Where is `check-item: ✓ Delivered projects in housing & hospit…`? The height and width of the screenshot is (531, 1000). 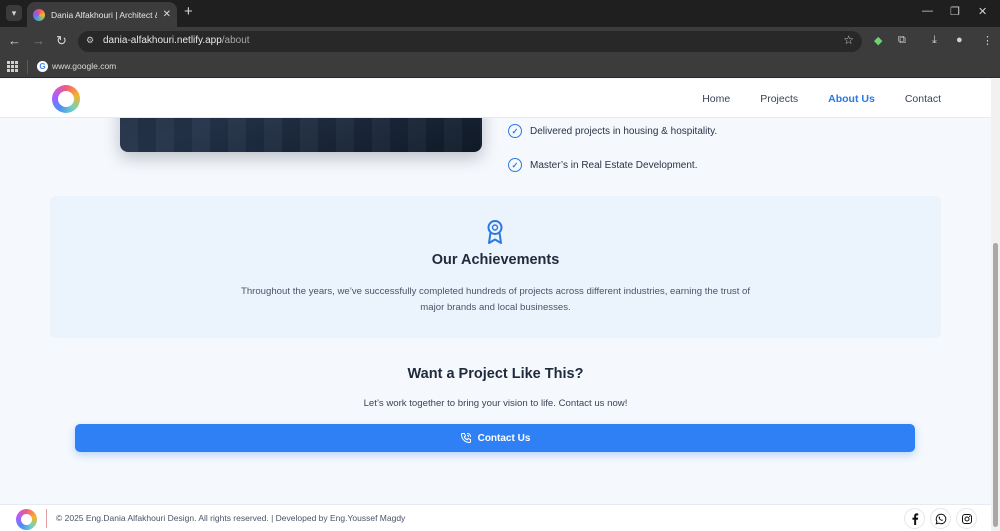 check-item: ✓ Delivered projects in housing & hospit… is located at coordinates (612, 131).